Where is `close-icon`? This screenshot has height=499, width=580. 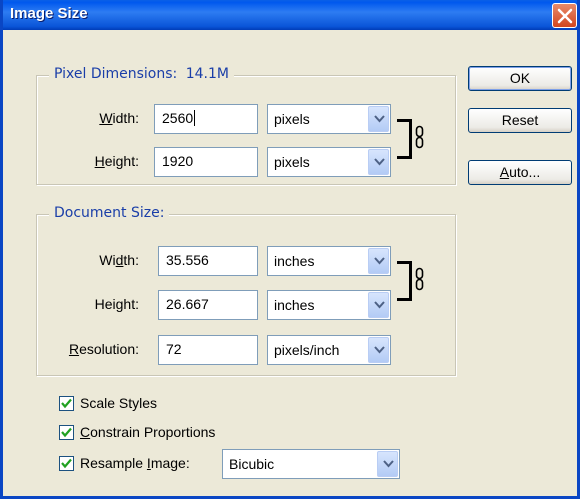
close-icon is located at coordinates (565, 16).